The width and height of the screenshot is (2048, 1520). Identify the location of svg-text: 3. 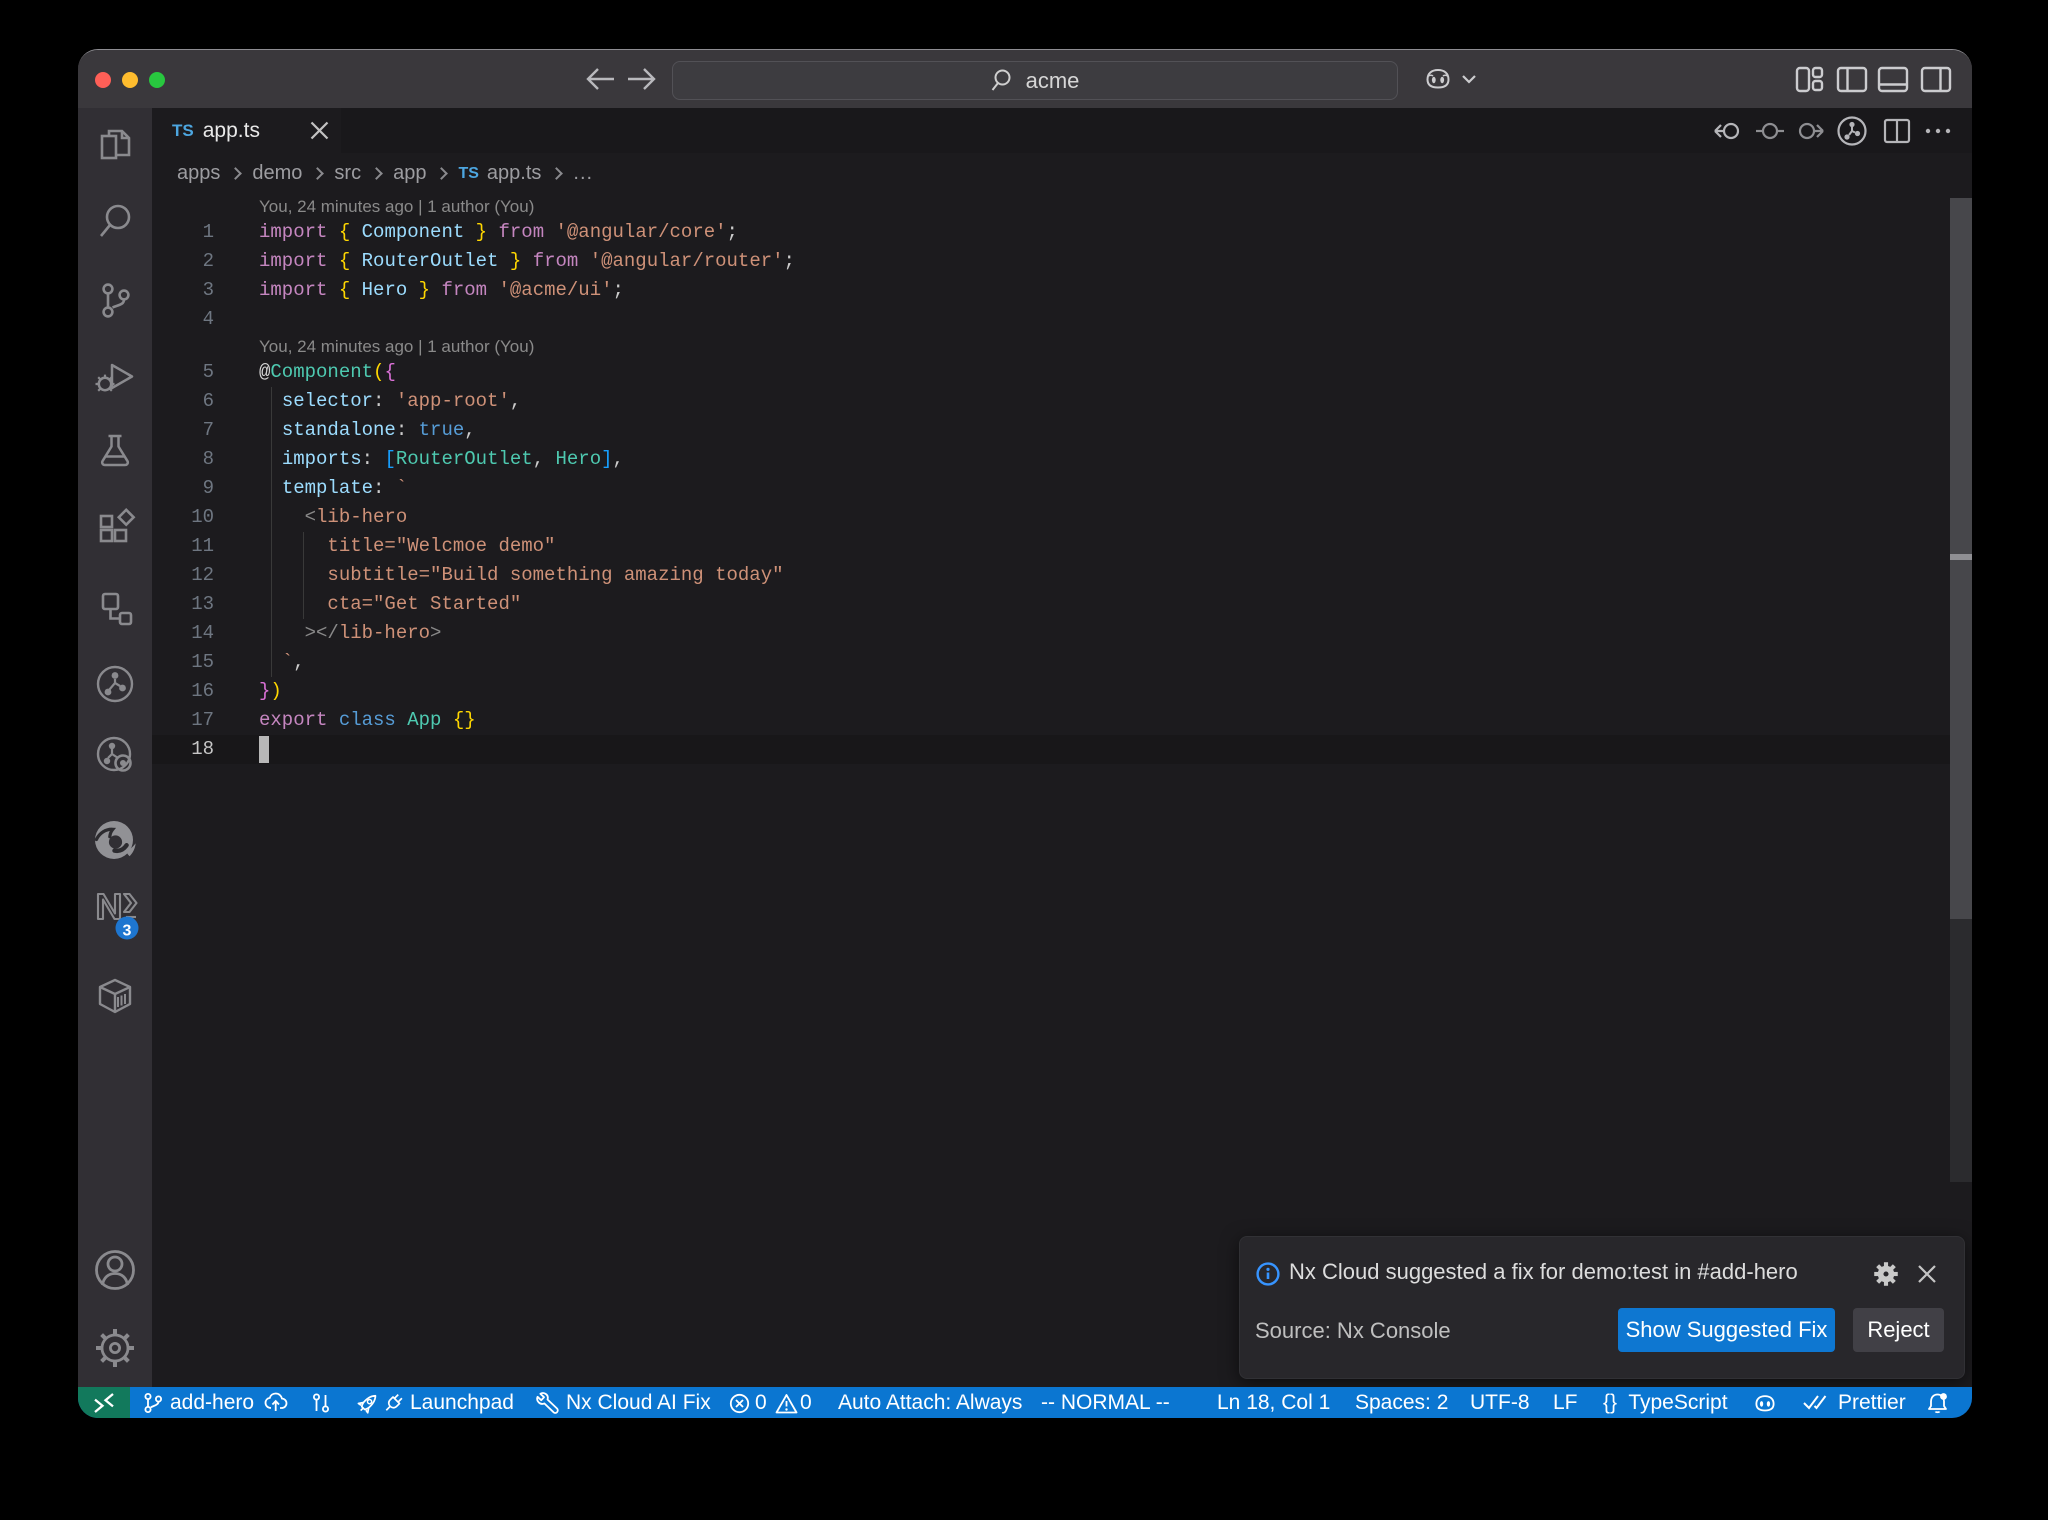
(127, 931).